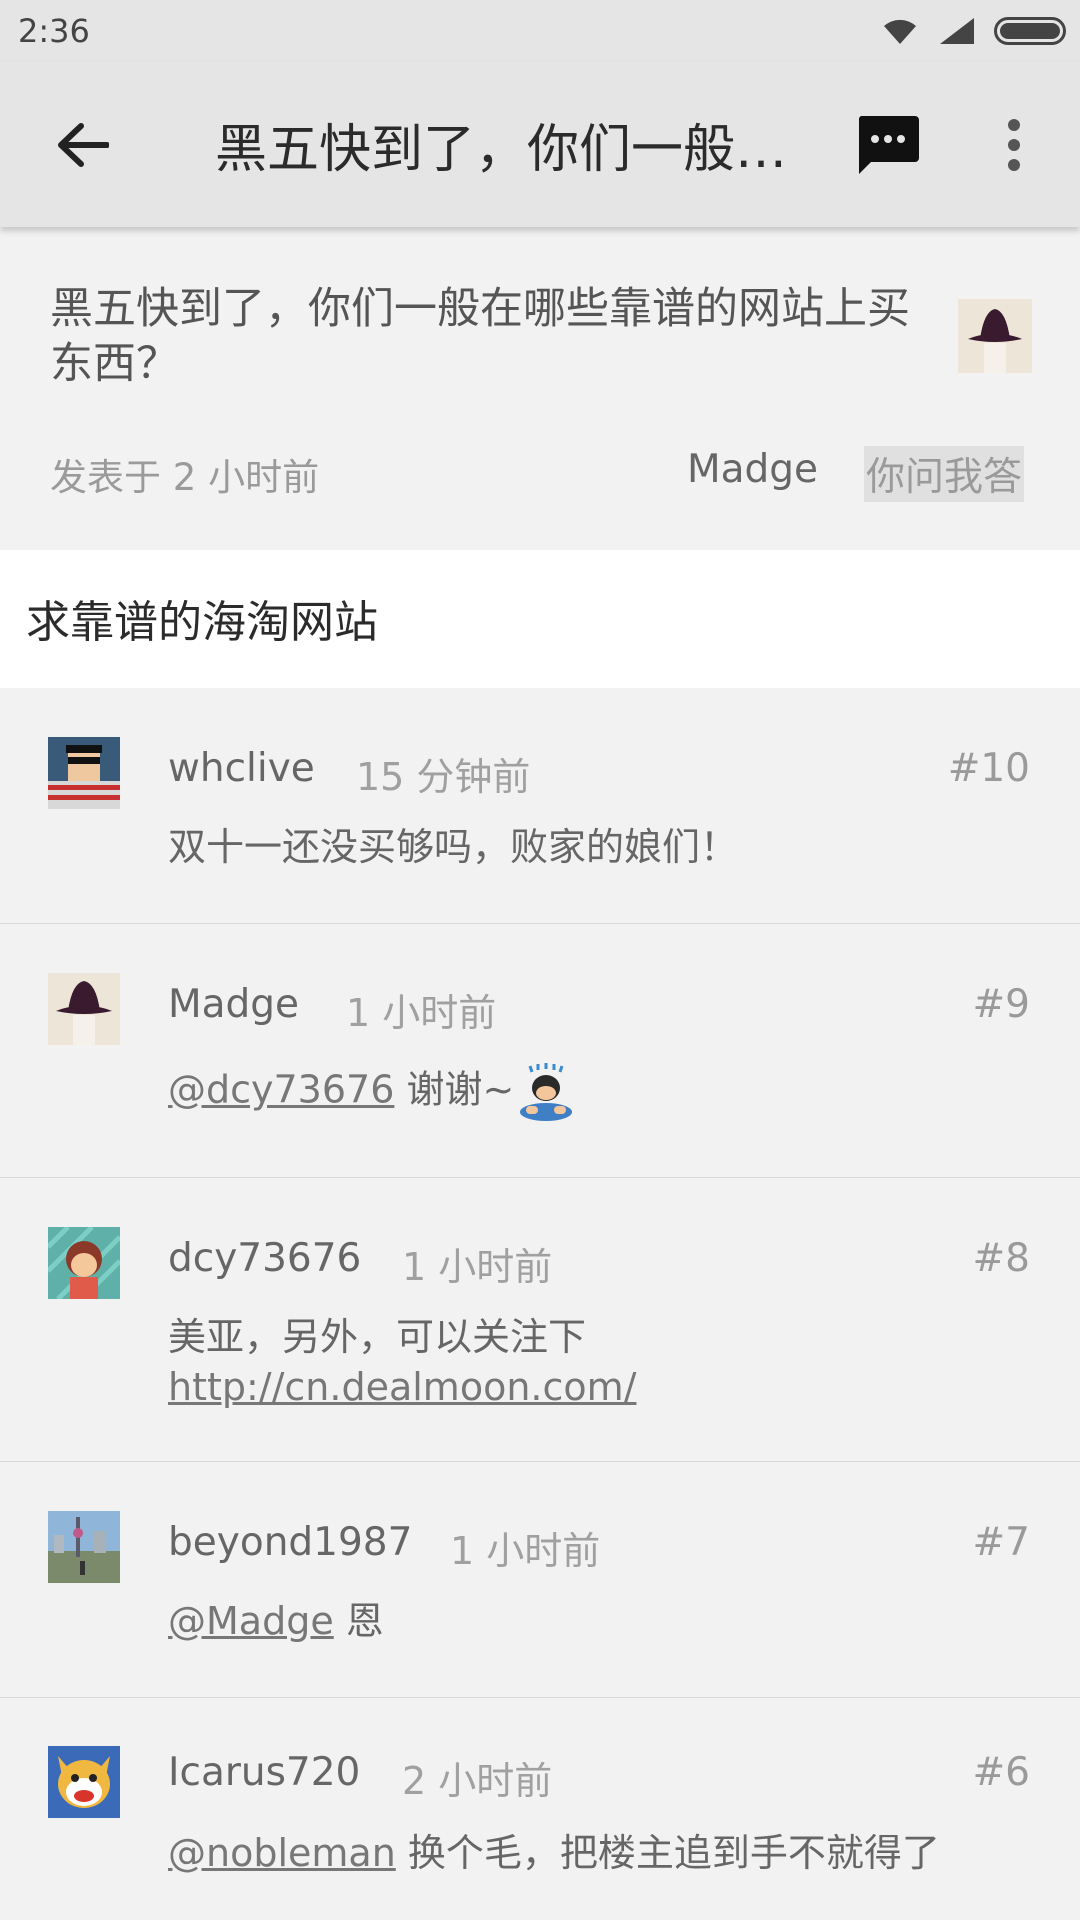  I want to click on reply-item: Madge 1 小时前 #9 @dcy73676 谢谢~, so click(540, 1051).